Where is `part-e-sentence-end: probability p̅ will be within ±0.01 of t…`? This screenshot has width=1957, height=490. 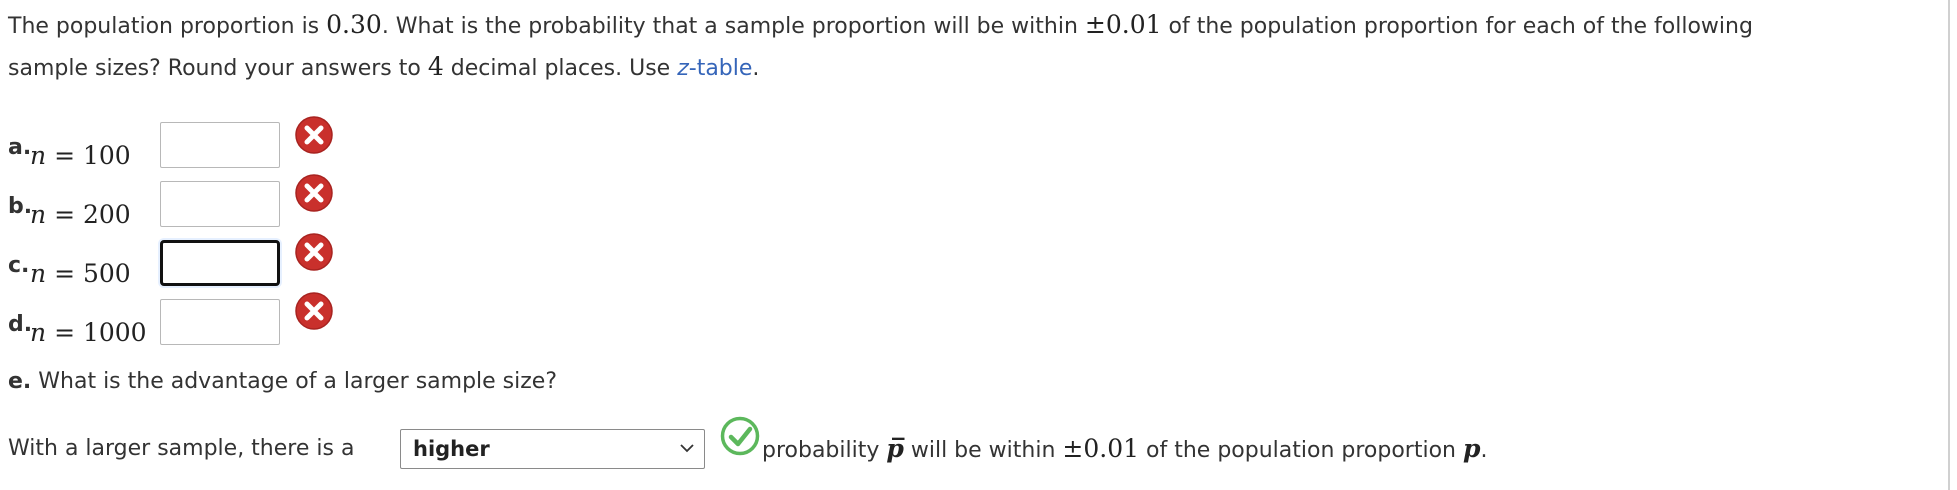 part-e-sentence-end: probability p̅ will be within ±0.01 of t… is located at coordinates (1125, 448).